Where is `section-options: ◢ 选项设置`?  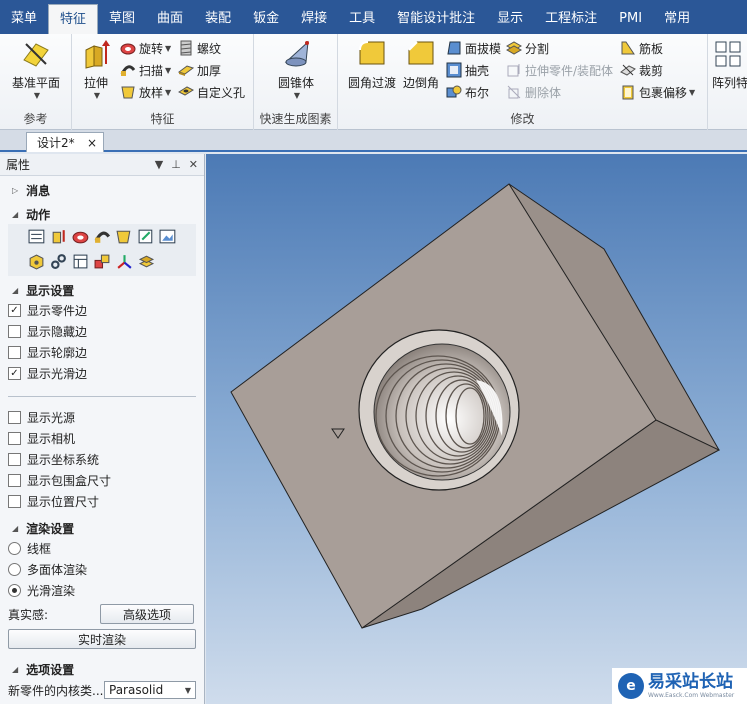 section-options: ◢ 选项设置 is located at coordinates (102, 669).